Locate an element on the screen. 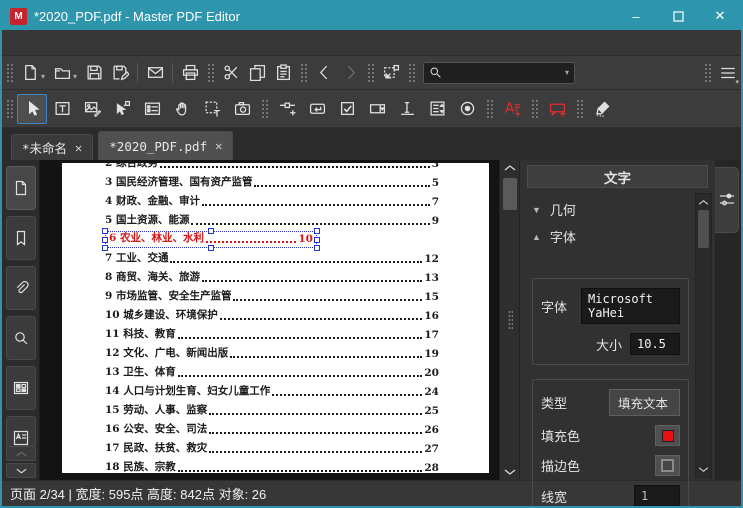 The height and width of the screenshot is (508, 743). panel-scroll-up-button is located at coordinates (703, 202).